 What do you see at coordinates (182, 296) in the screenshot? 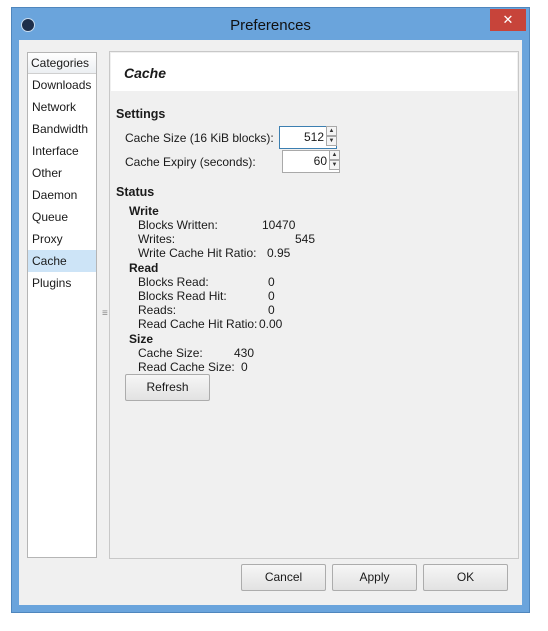
I see `blocks-read-hit-label: Blocks Read Hit:` at bounding box center [182, 296].